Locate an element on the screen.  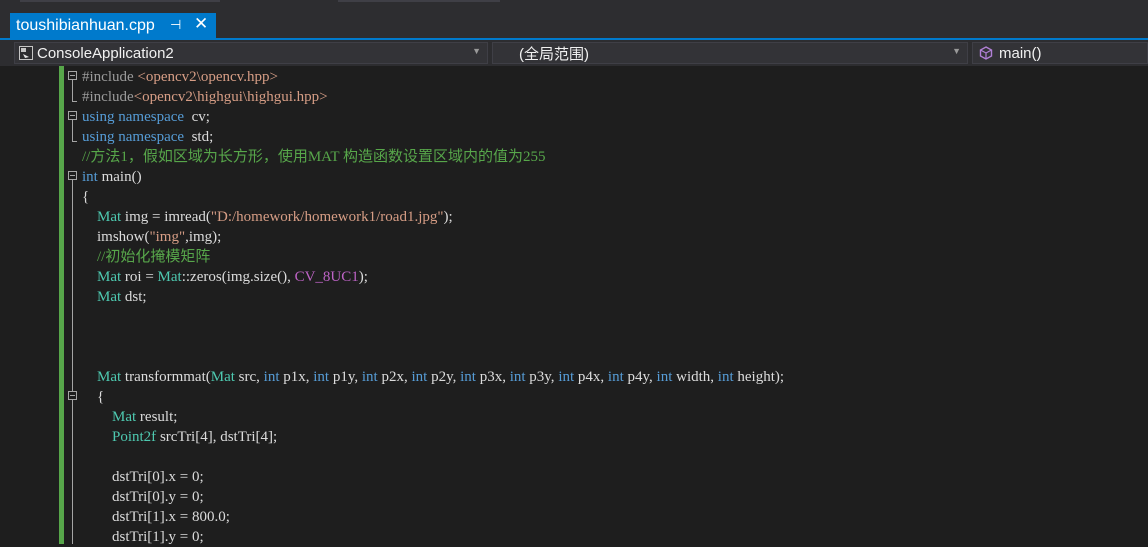
tab-document: toushibianhuan.cpp ⊣ ✕ is located at coordinates (113, 25).